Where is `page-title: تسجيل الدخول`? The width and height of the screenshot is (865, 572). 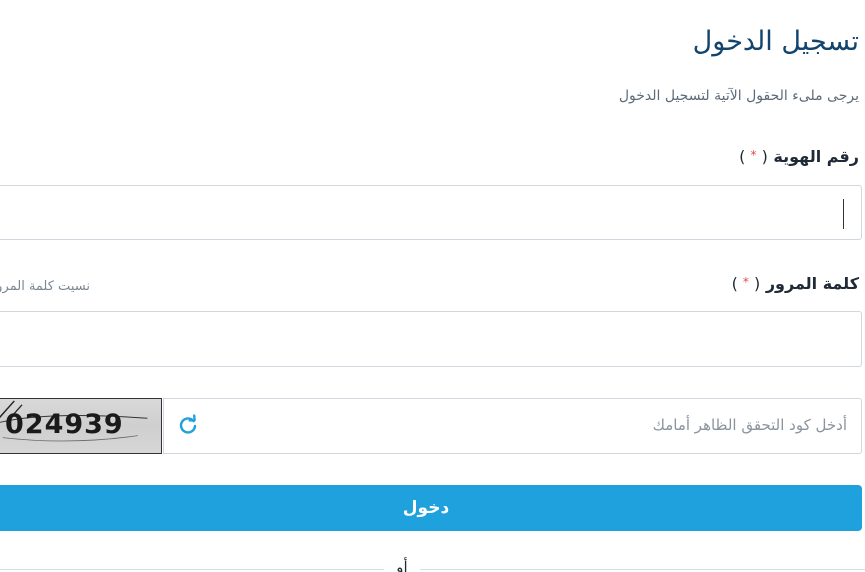
page-title: تسجيل الدخول is located at coordinates (775, 41).